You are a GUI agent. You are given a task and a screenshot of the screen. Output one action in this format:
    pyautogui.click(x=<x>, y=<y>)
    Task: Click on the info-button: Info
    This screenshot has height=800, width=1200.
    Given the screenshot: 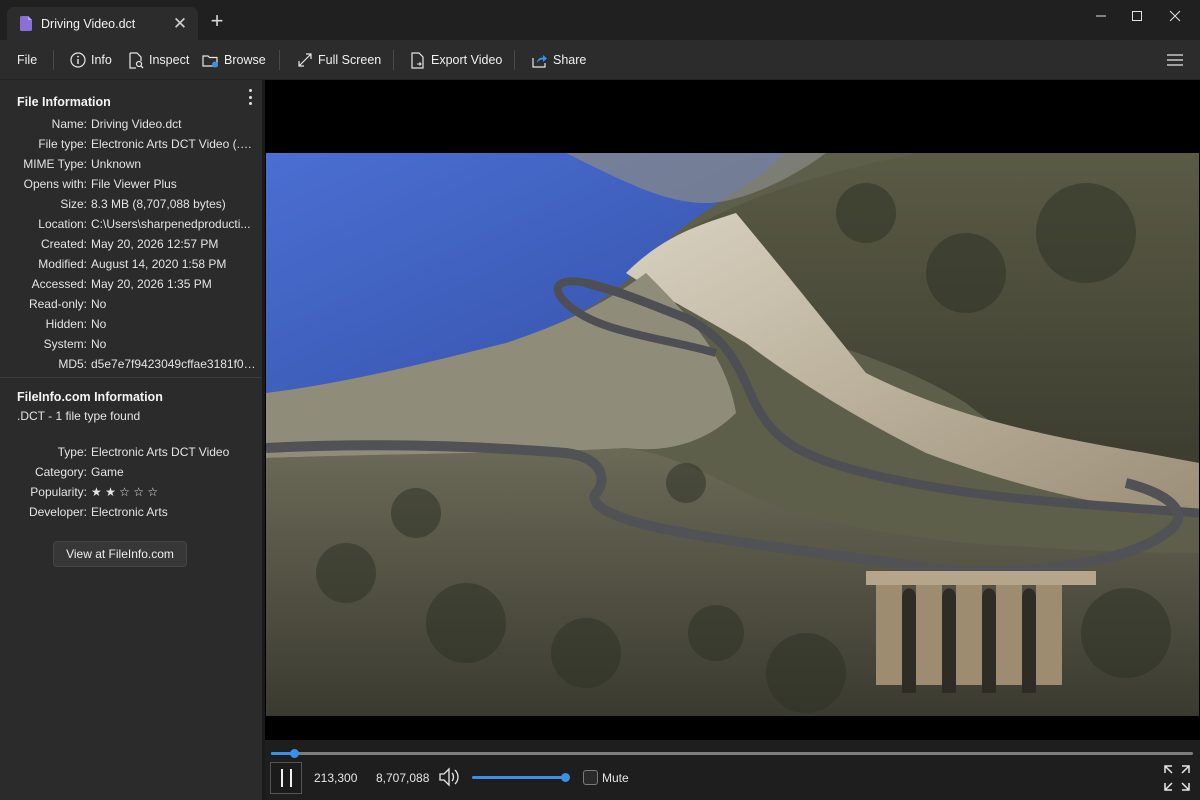 What is the action you would take?
    pyautogui.click(x=91, y=60)
    